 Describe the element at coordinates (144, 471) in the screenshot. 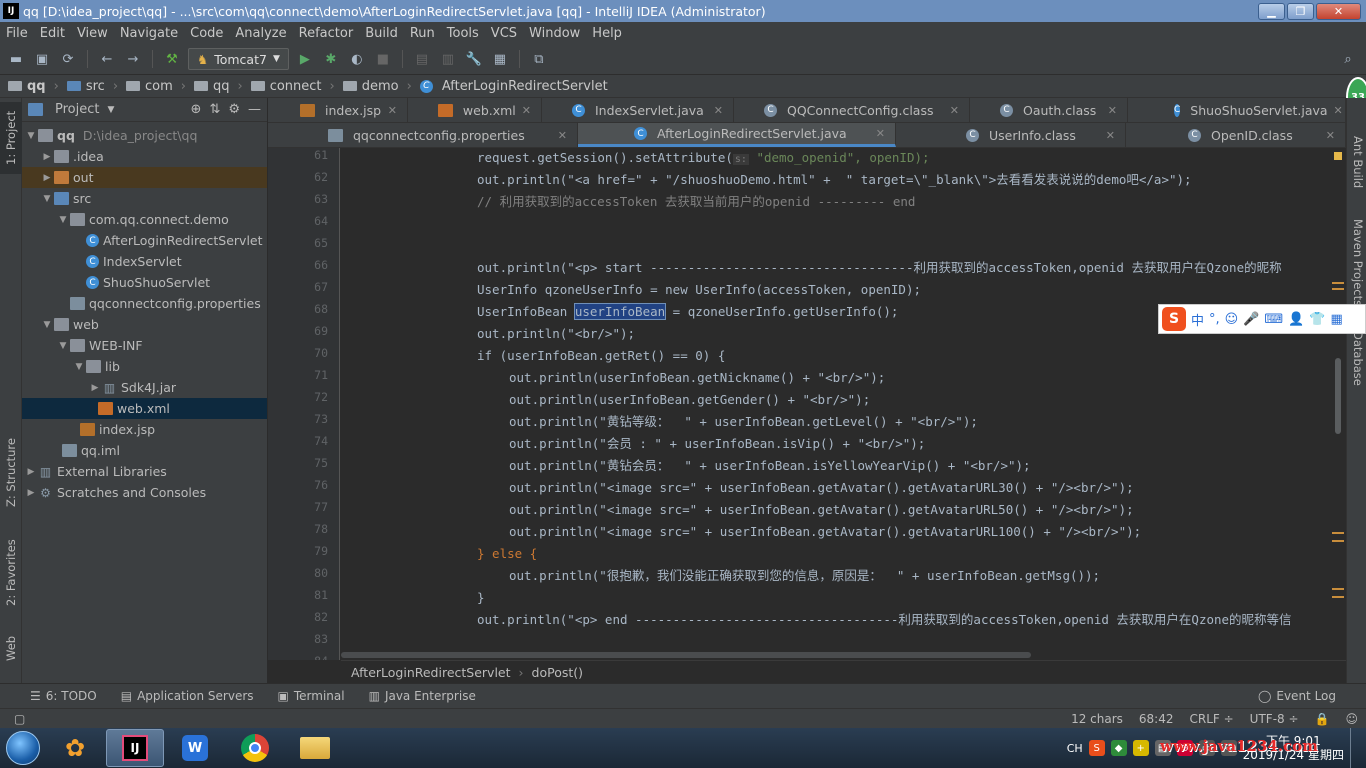

I see `tree-item: ▶ ▥ External Libraries` at that location.